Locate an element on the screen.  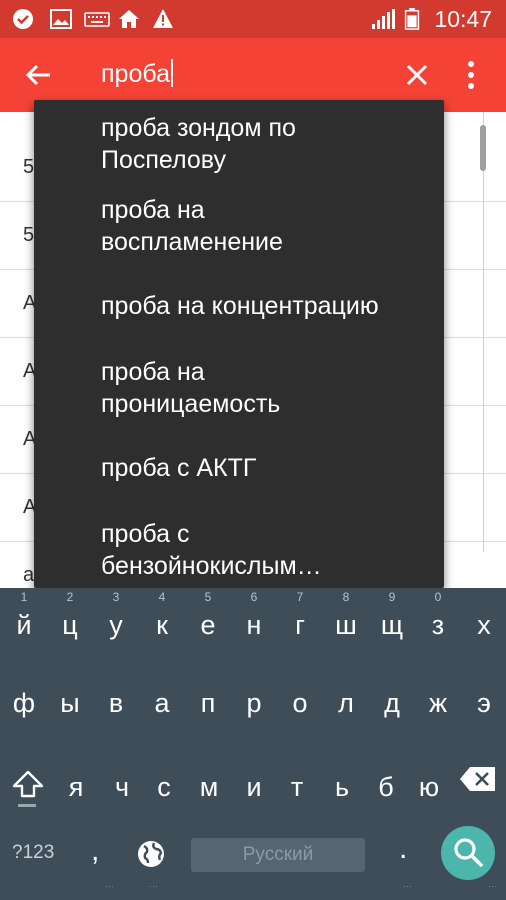
period-key: . is located at coordinates (403, 849).